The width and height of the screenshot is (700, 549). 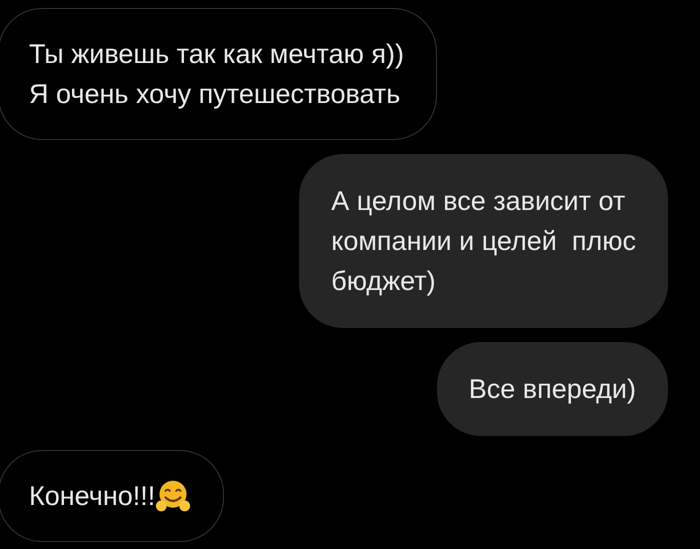 I want to click on message-text: Конечно!!!, so click(x=92, y=496).